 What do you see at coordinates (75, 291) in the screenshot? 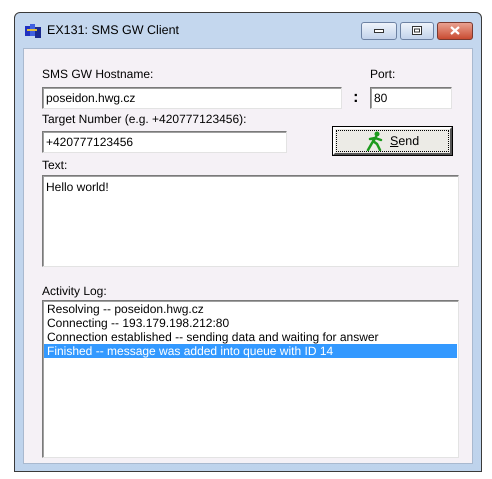
I see `activity-log-label: Activity Log:` at bounding box center [75, 291].